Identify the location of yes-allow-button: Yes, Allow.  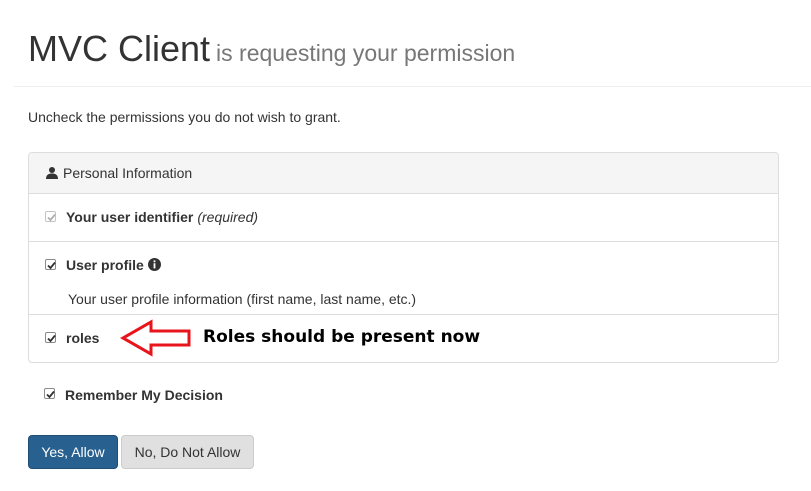
(73, 452).